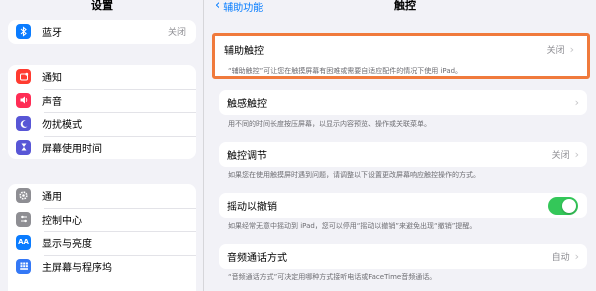 This screenshot has width=596, height=291. Describe the element at coordinates (52, 198) in the screenshot. I see `sidebar-item-label: 通用` at that location.